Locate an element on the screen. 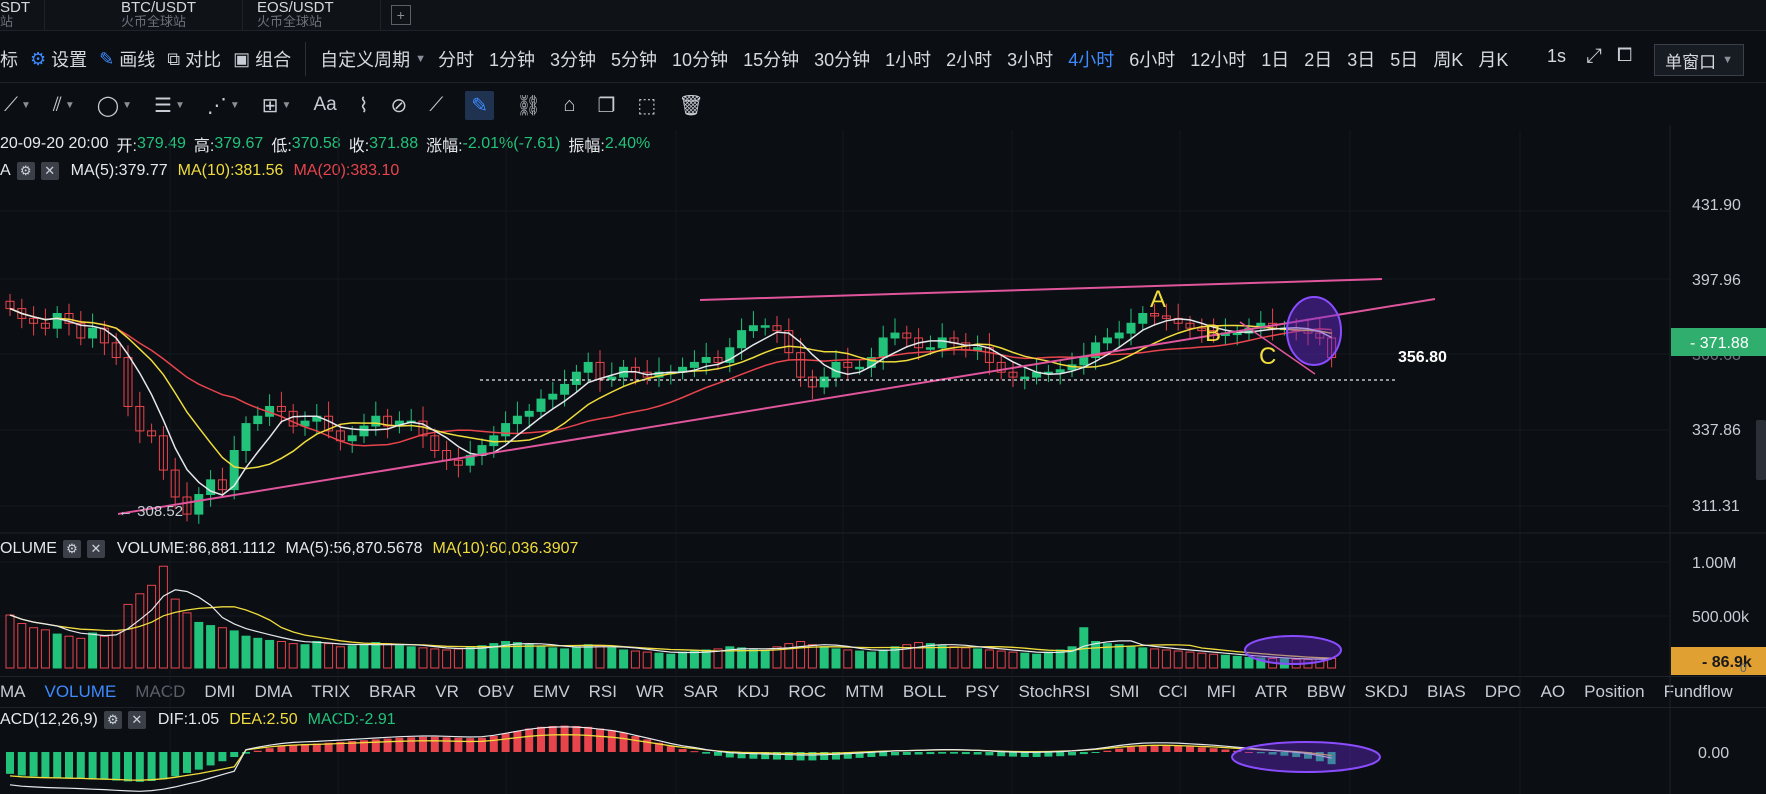 Image resolution: width=1766 pixels, height=794 pixels. indicator-tab: RSI is located at coordinates (603, 692).